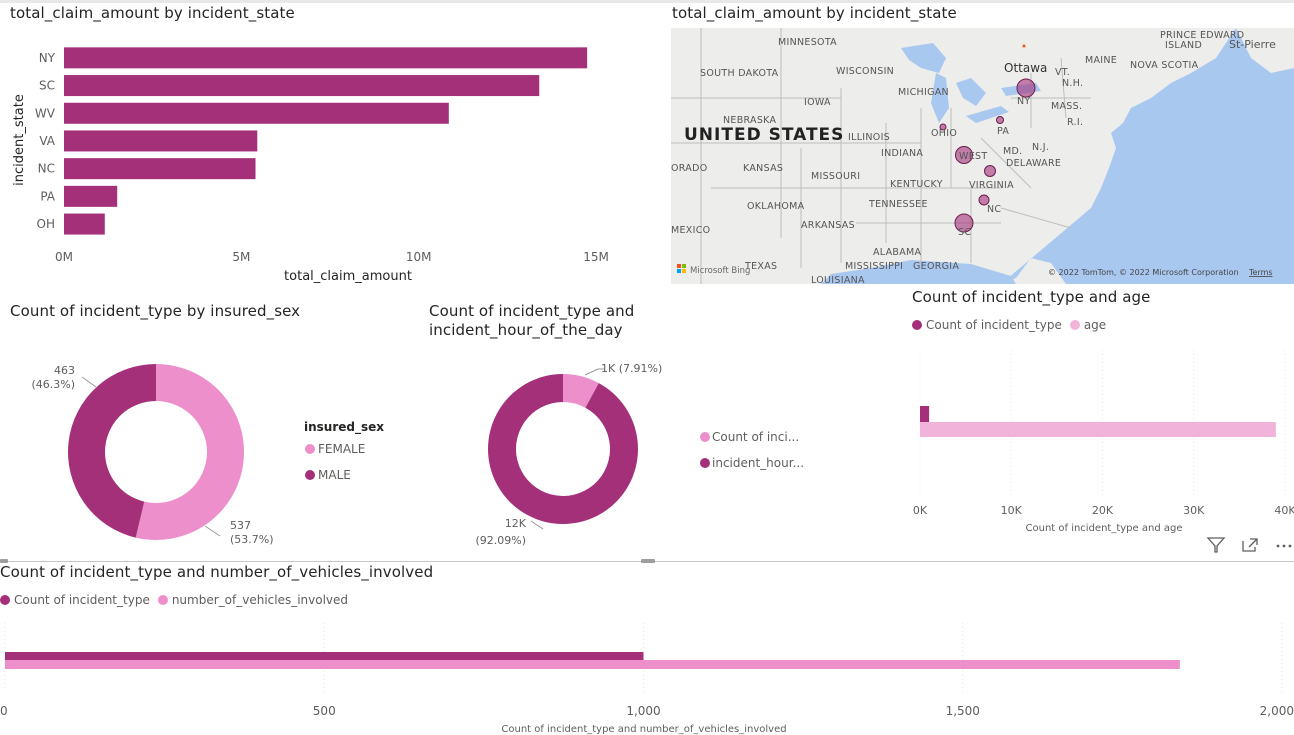  I want to click on map-label: PA, so click(1003, 131).